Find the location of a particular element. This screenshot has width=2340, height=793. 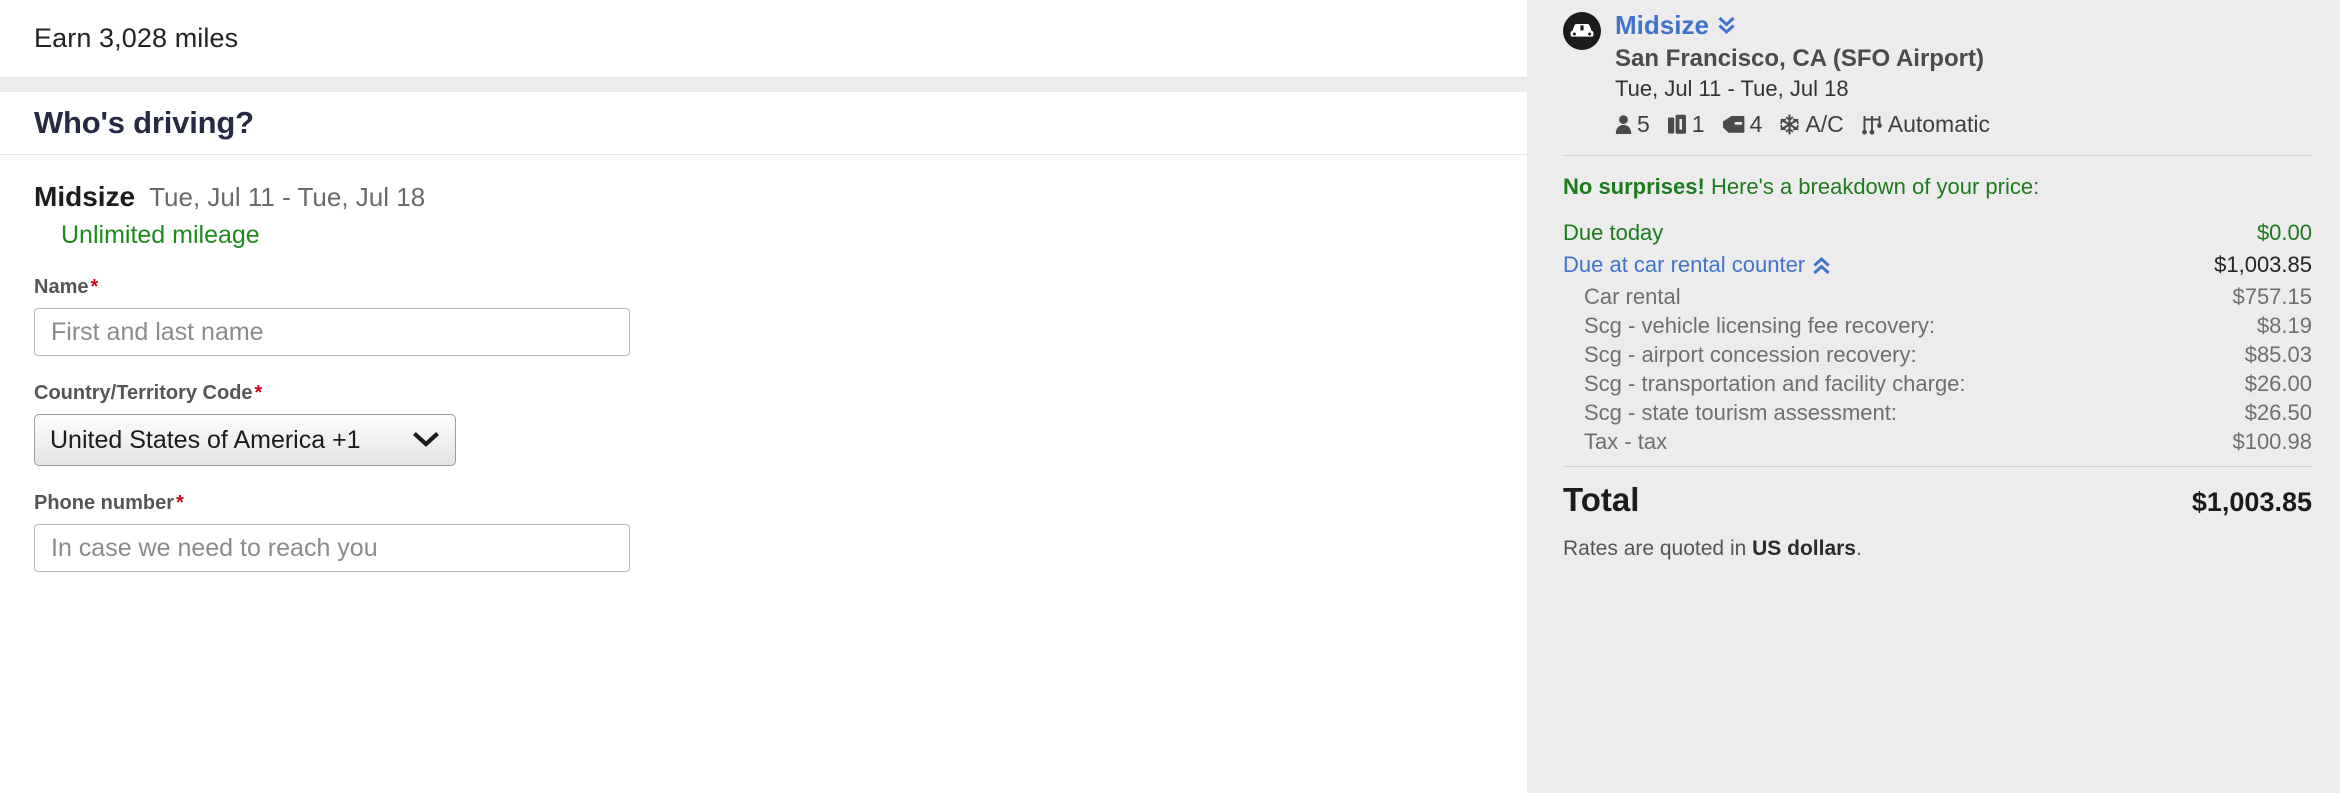

due-at-counter-value: $1,003.85 is located at coordinates (2263, 264).